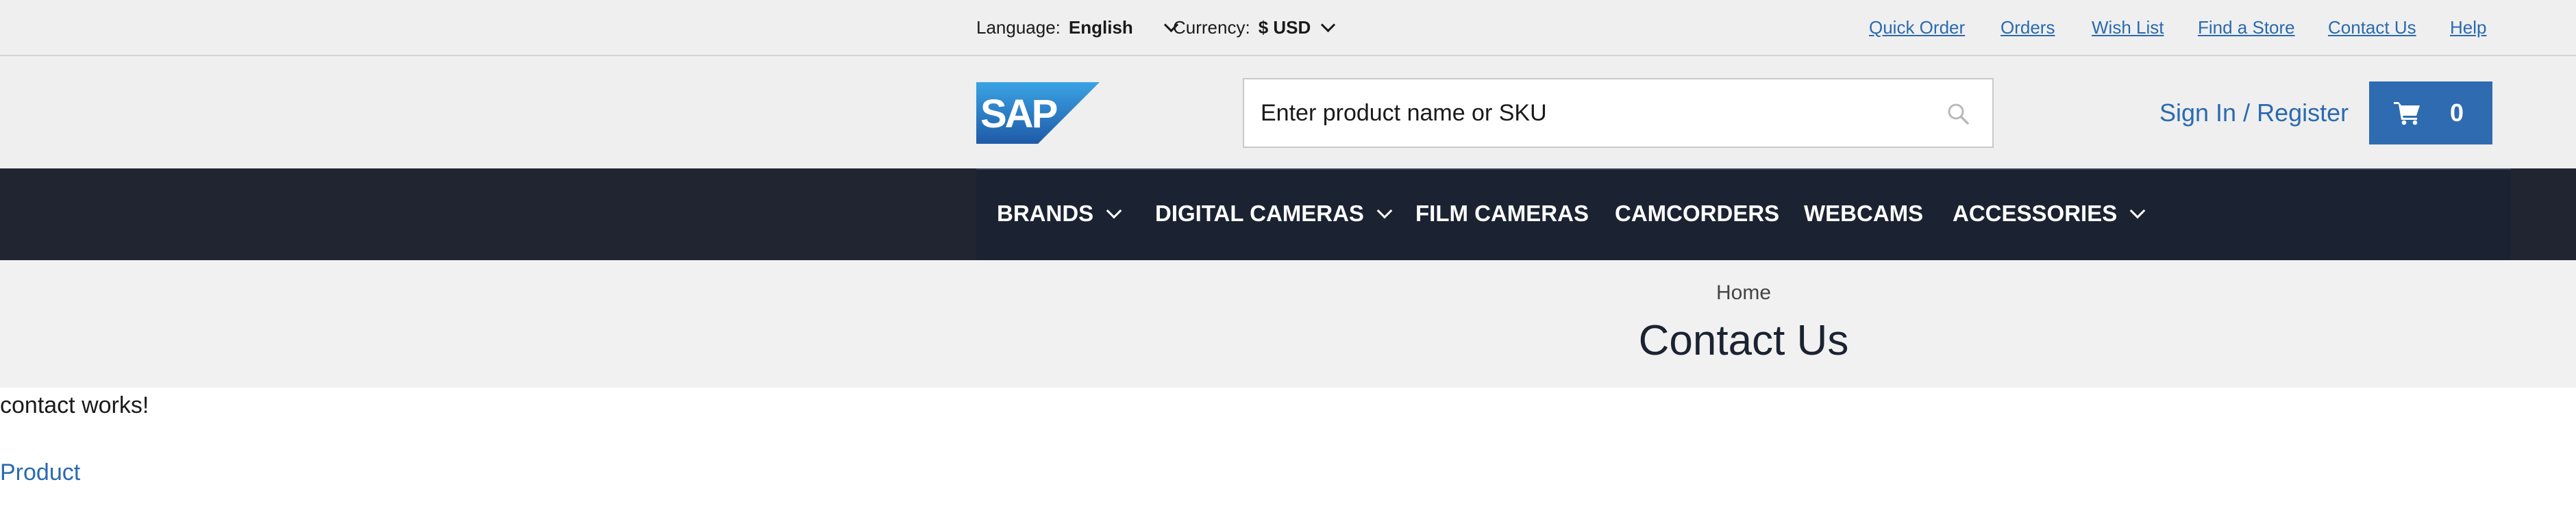  I want to click on nav-item-digital-cameras: DIGITAL CAMERAS, so click(1274, 214).